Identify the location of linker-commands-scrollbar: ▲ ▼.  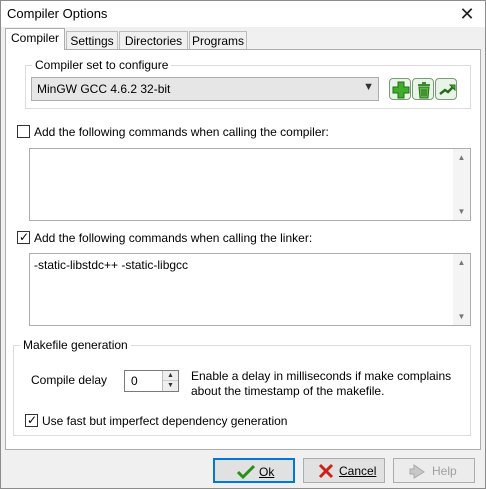
(461, 289).